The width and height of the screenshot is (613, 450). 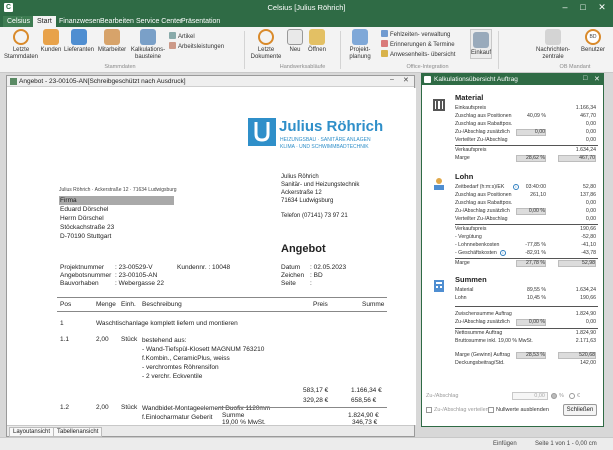 I want to click on lohn-zuschlag-input: 0,00 %, so click(x=531, y=211).